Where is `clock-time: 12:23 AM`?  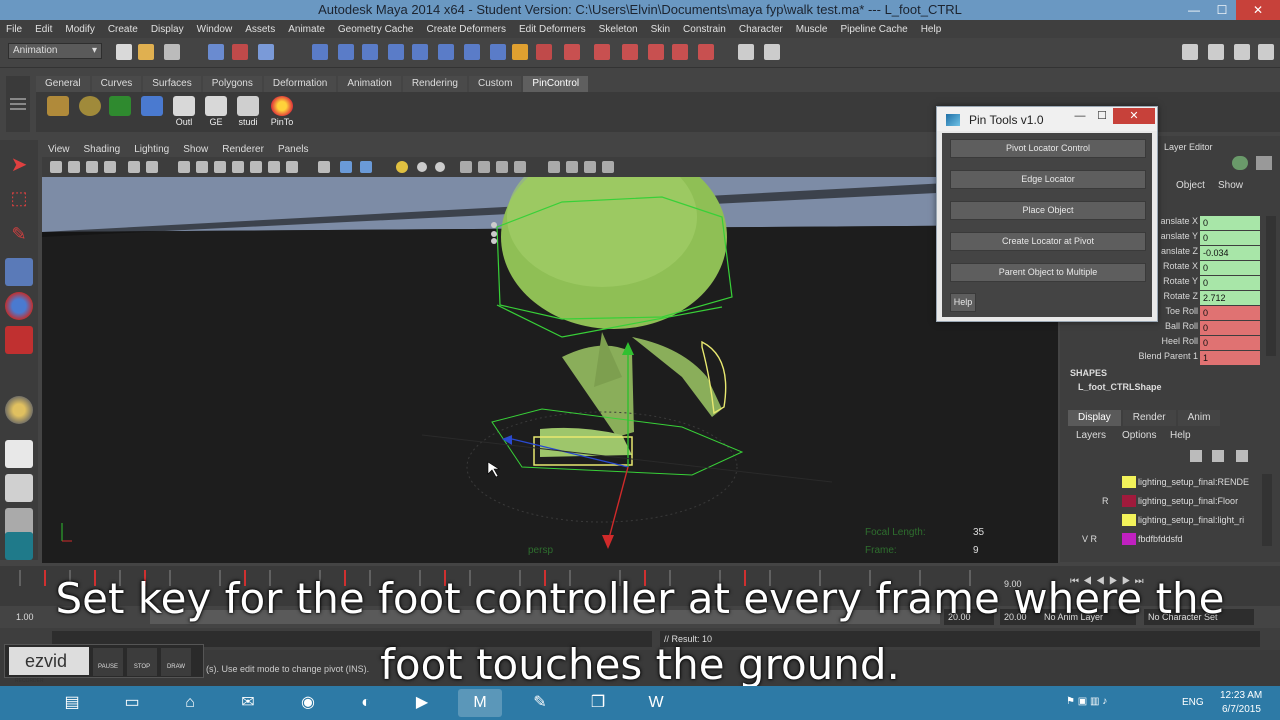
clock-time: 12:23 AM is located at coordinates (1241, 695).